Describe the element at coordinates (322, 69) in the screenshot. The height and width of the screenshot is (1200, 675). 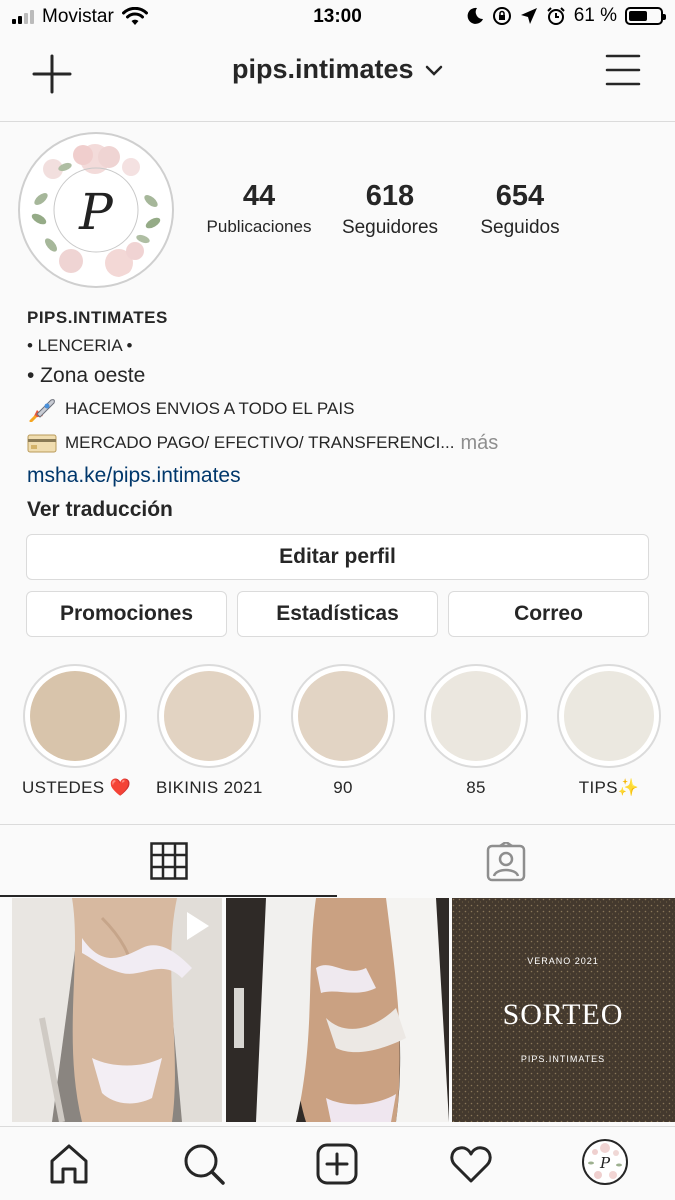
I see `username-title: pips.intimates` at that location.